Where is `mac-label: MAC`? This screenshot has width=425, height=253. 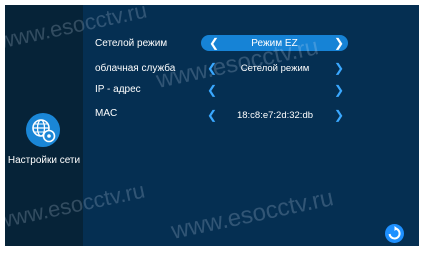 mac-label: MAC is located at coordinates (106, 113).